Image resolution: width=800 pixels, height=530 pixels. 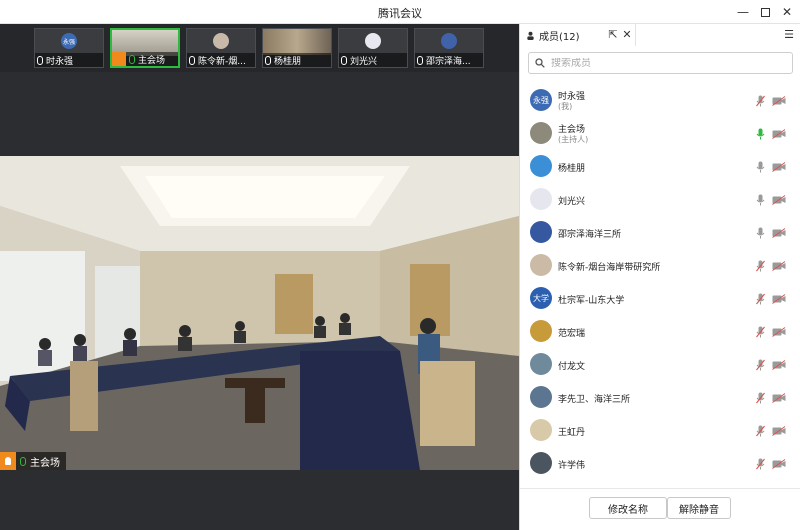 I want to click on close-window-button: ✕, so click(x=787, y=12).